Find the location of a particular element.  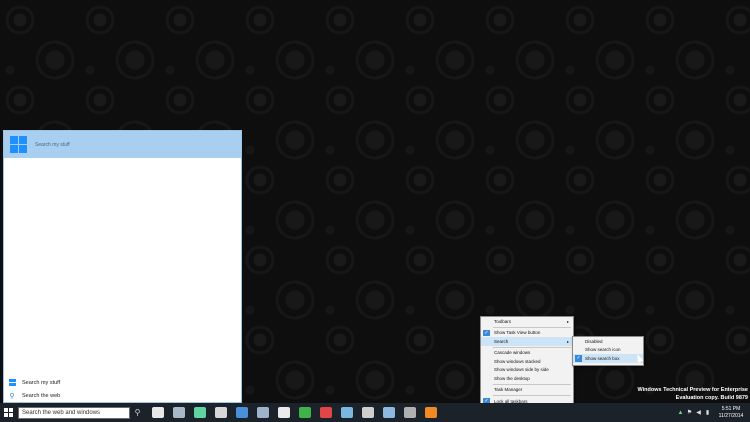

settings-icon is located at coordinates (409, 412).